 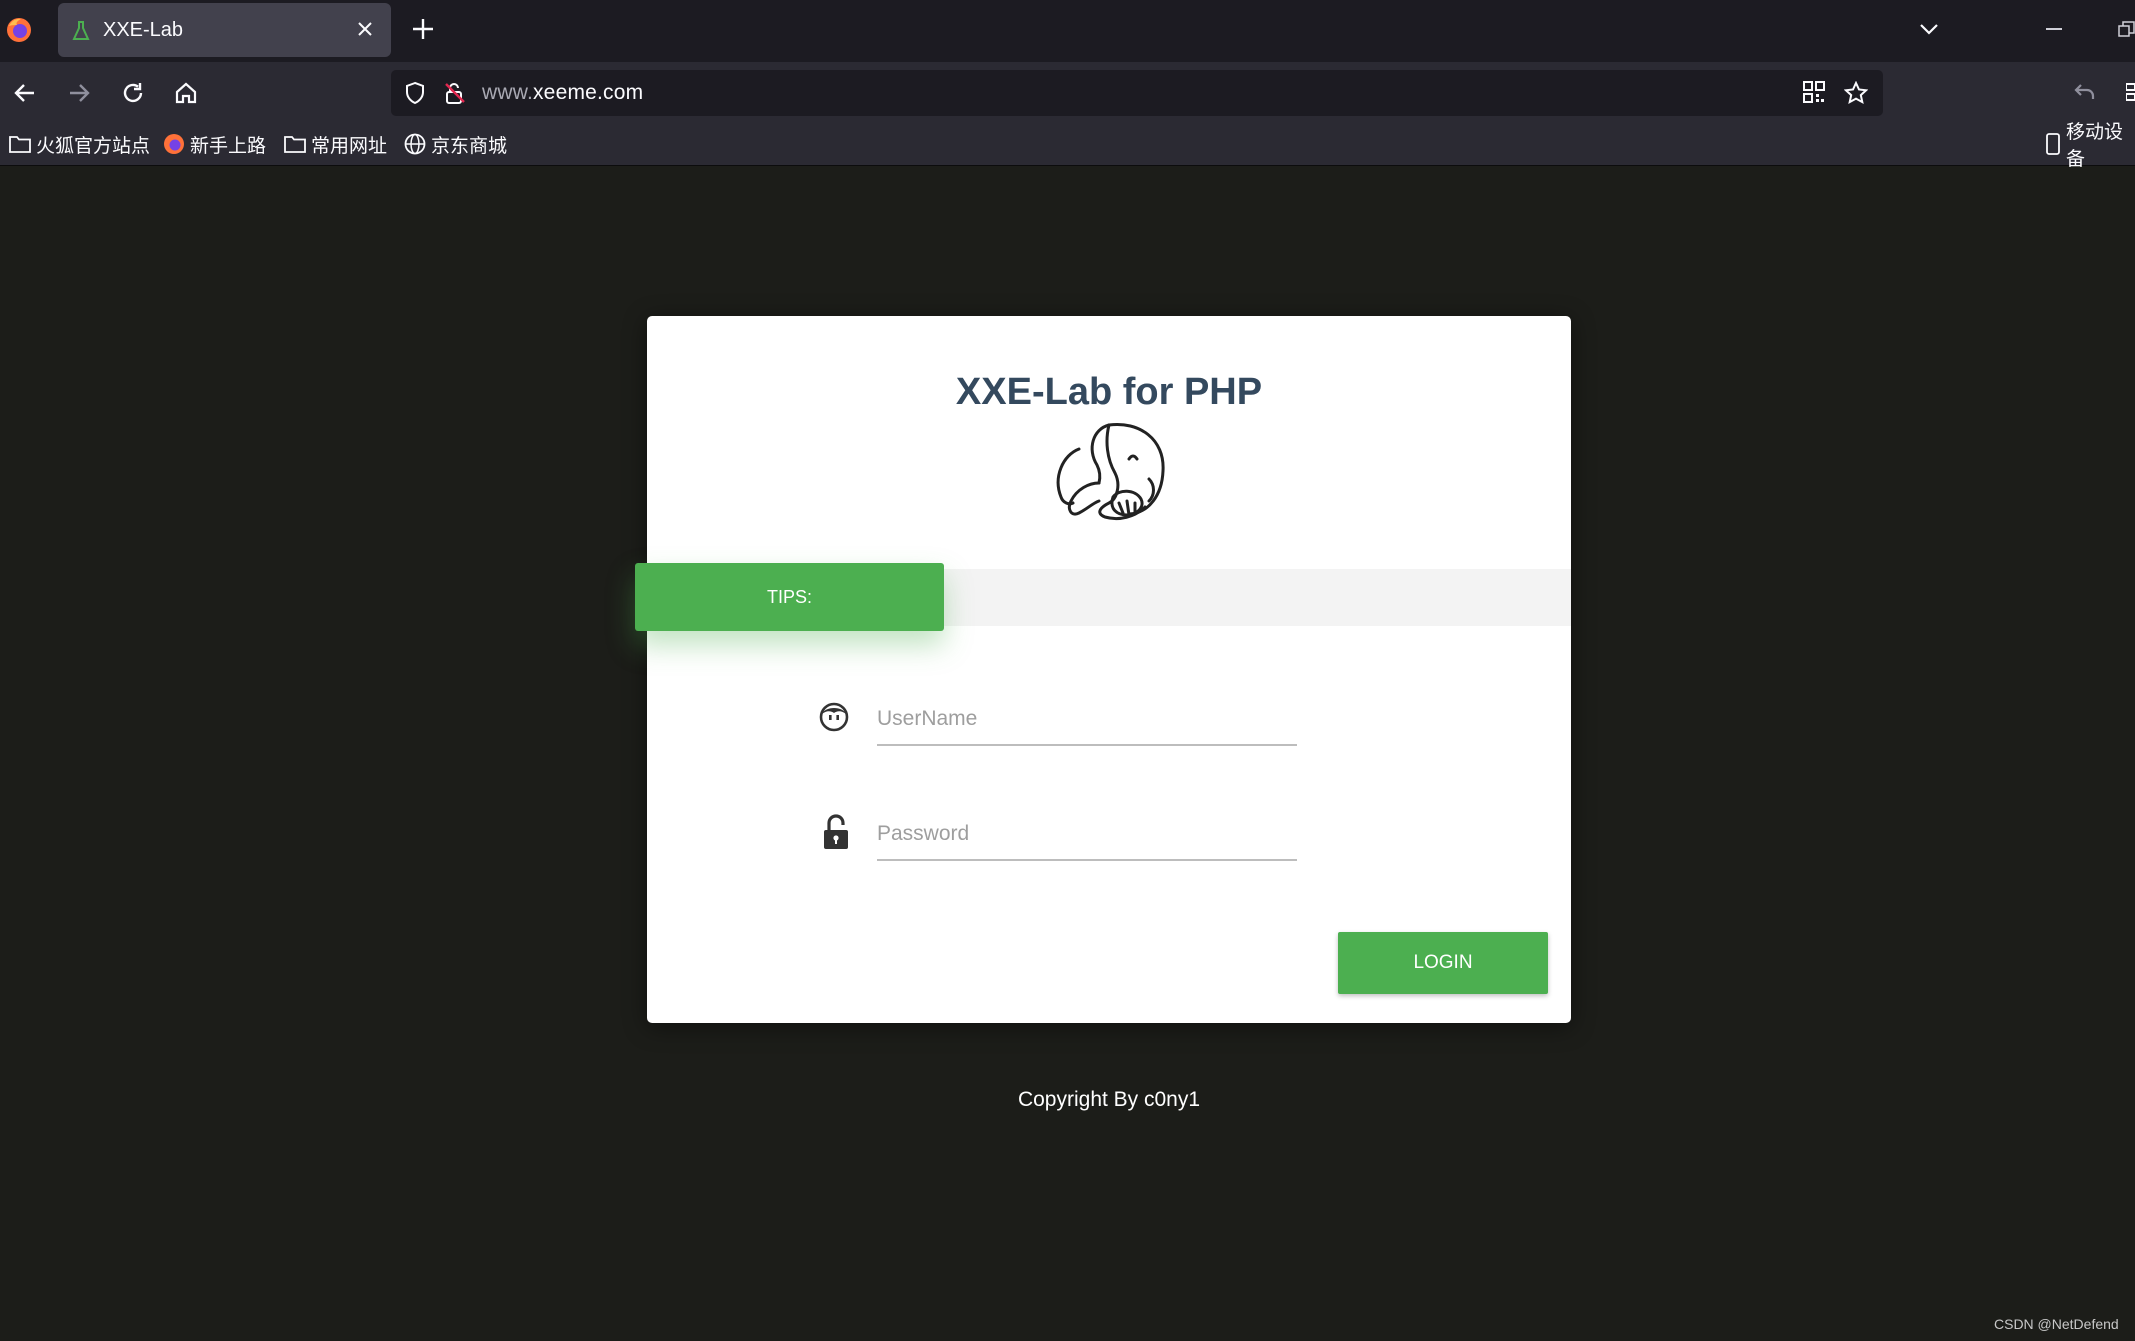 What do you see at coordinates (133, 93) in the screenshot?
I see `reload-icon` at bounding box center [133, 93].